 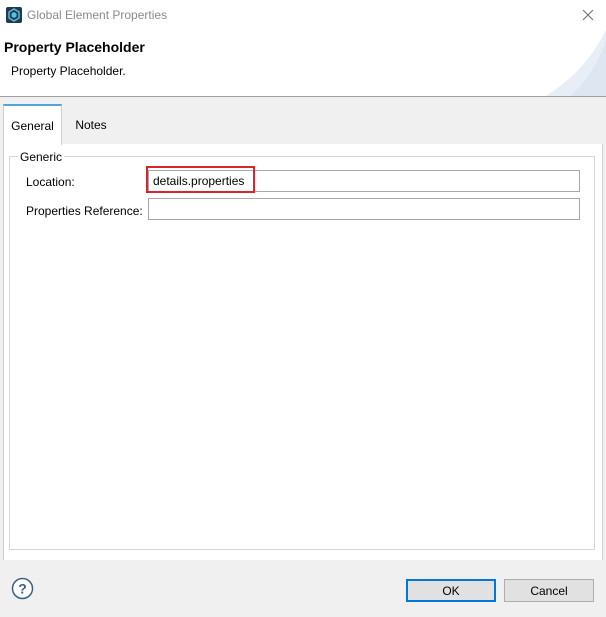 What do you see at coordinates (364, 209) in the screenshot?
I see `properties-reference-input` at bounding box center [364, 209].